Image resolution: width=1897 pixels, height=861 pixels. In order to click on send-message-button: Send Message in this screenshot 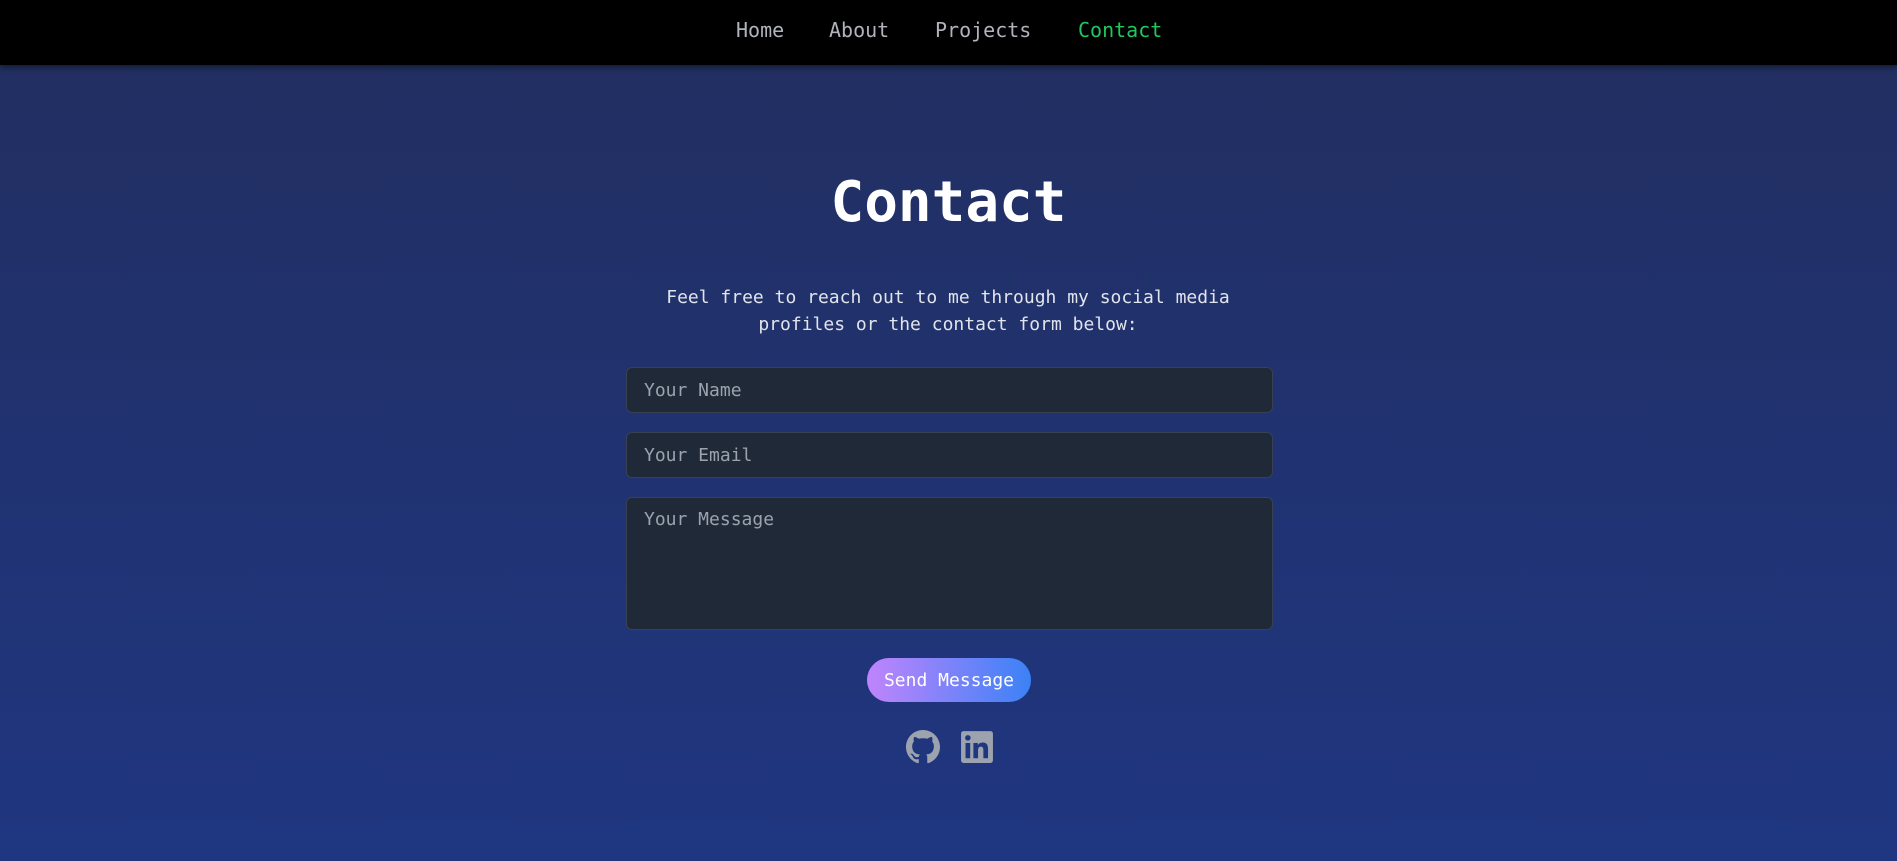, I will do `click(949, 680)`.